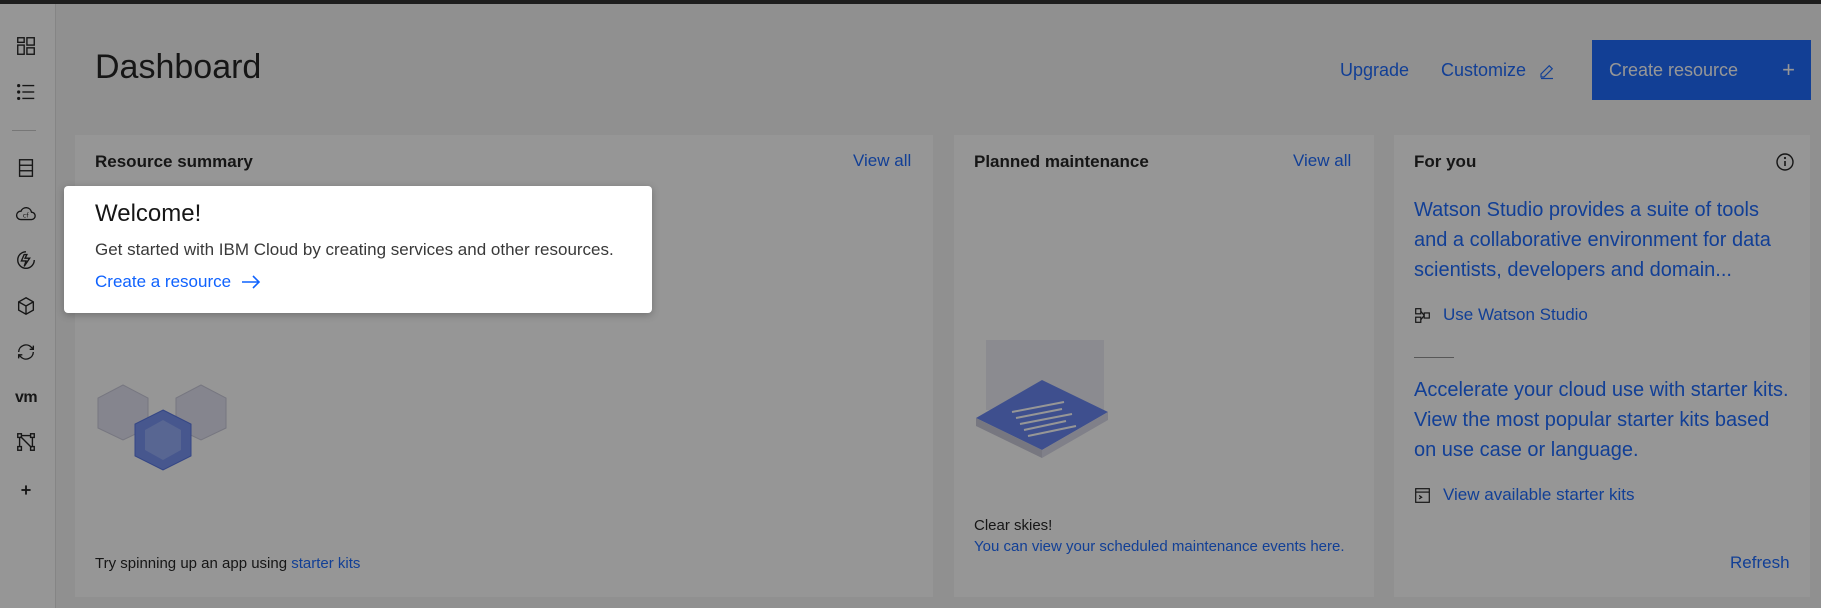  What do you see at coordinates (1788, 69) in the screenshot?
I see `plus-icon: +` at bounding box center [1788, 69].